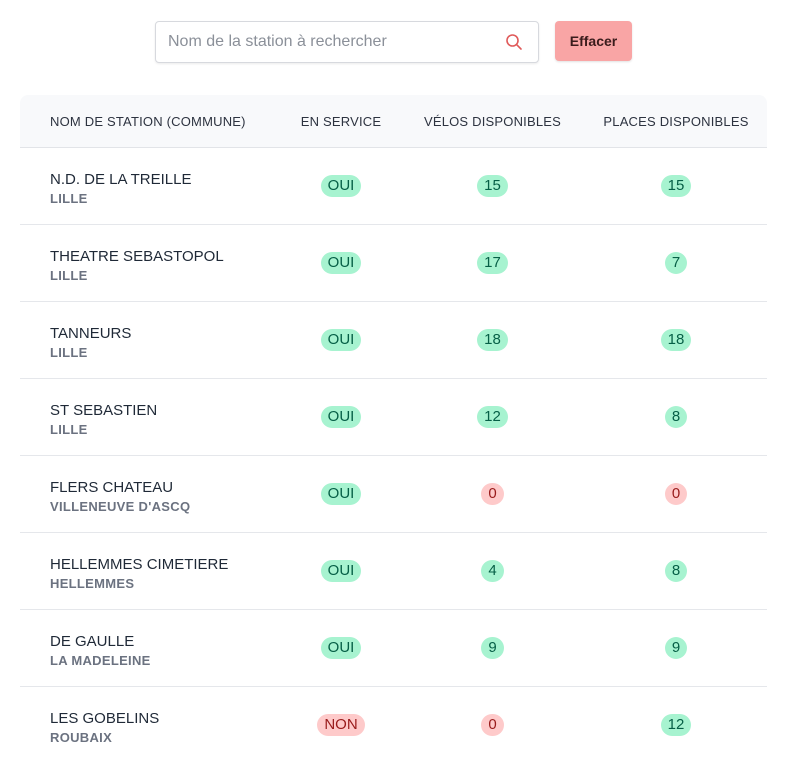 This screenshot has height=763, width=812. I want to click on places-count-badge: 12, so click(676, 725).